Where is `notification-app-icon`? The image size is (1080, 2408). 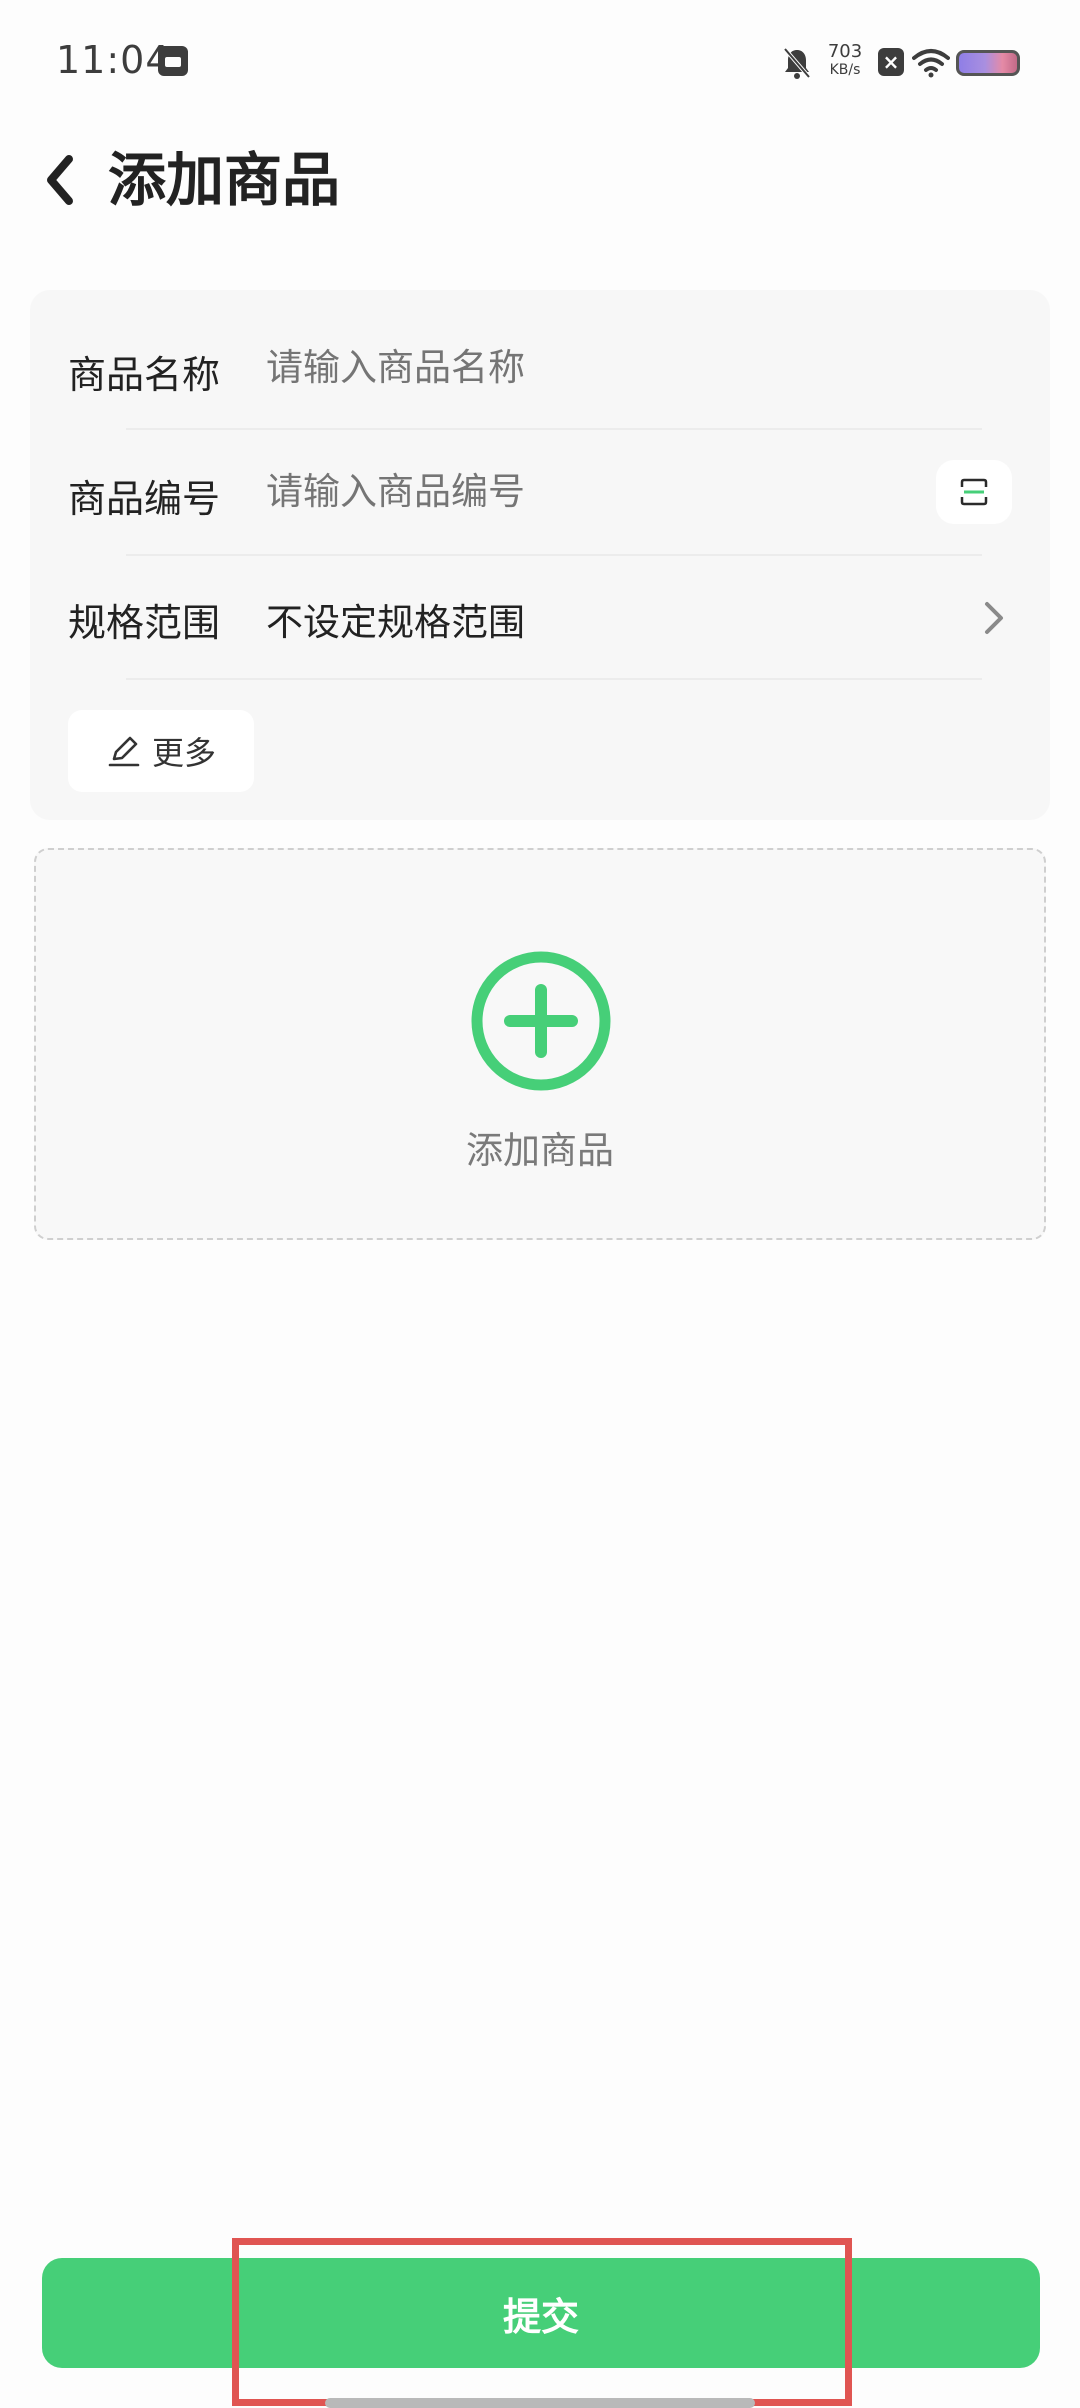 notification-app-icon is located at coordinates (173, 61).